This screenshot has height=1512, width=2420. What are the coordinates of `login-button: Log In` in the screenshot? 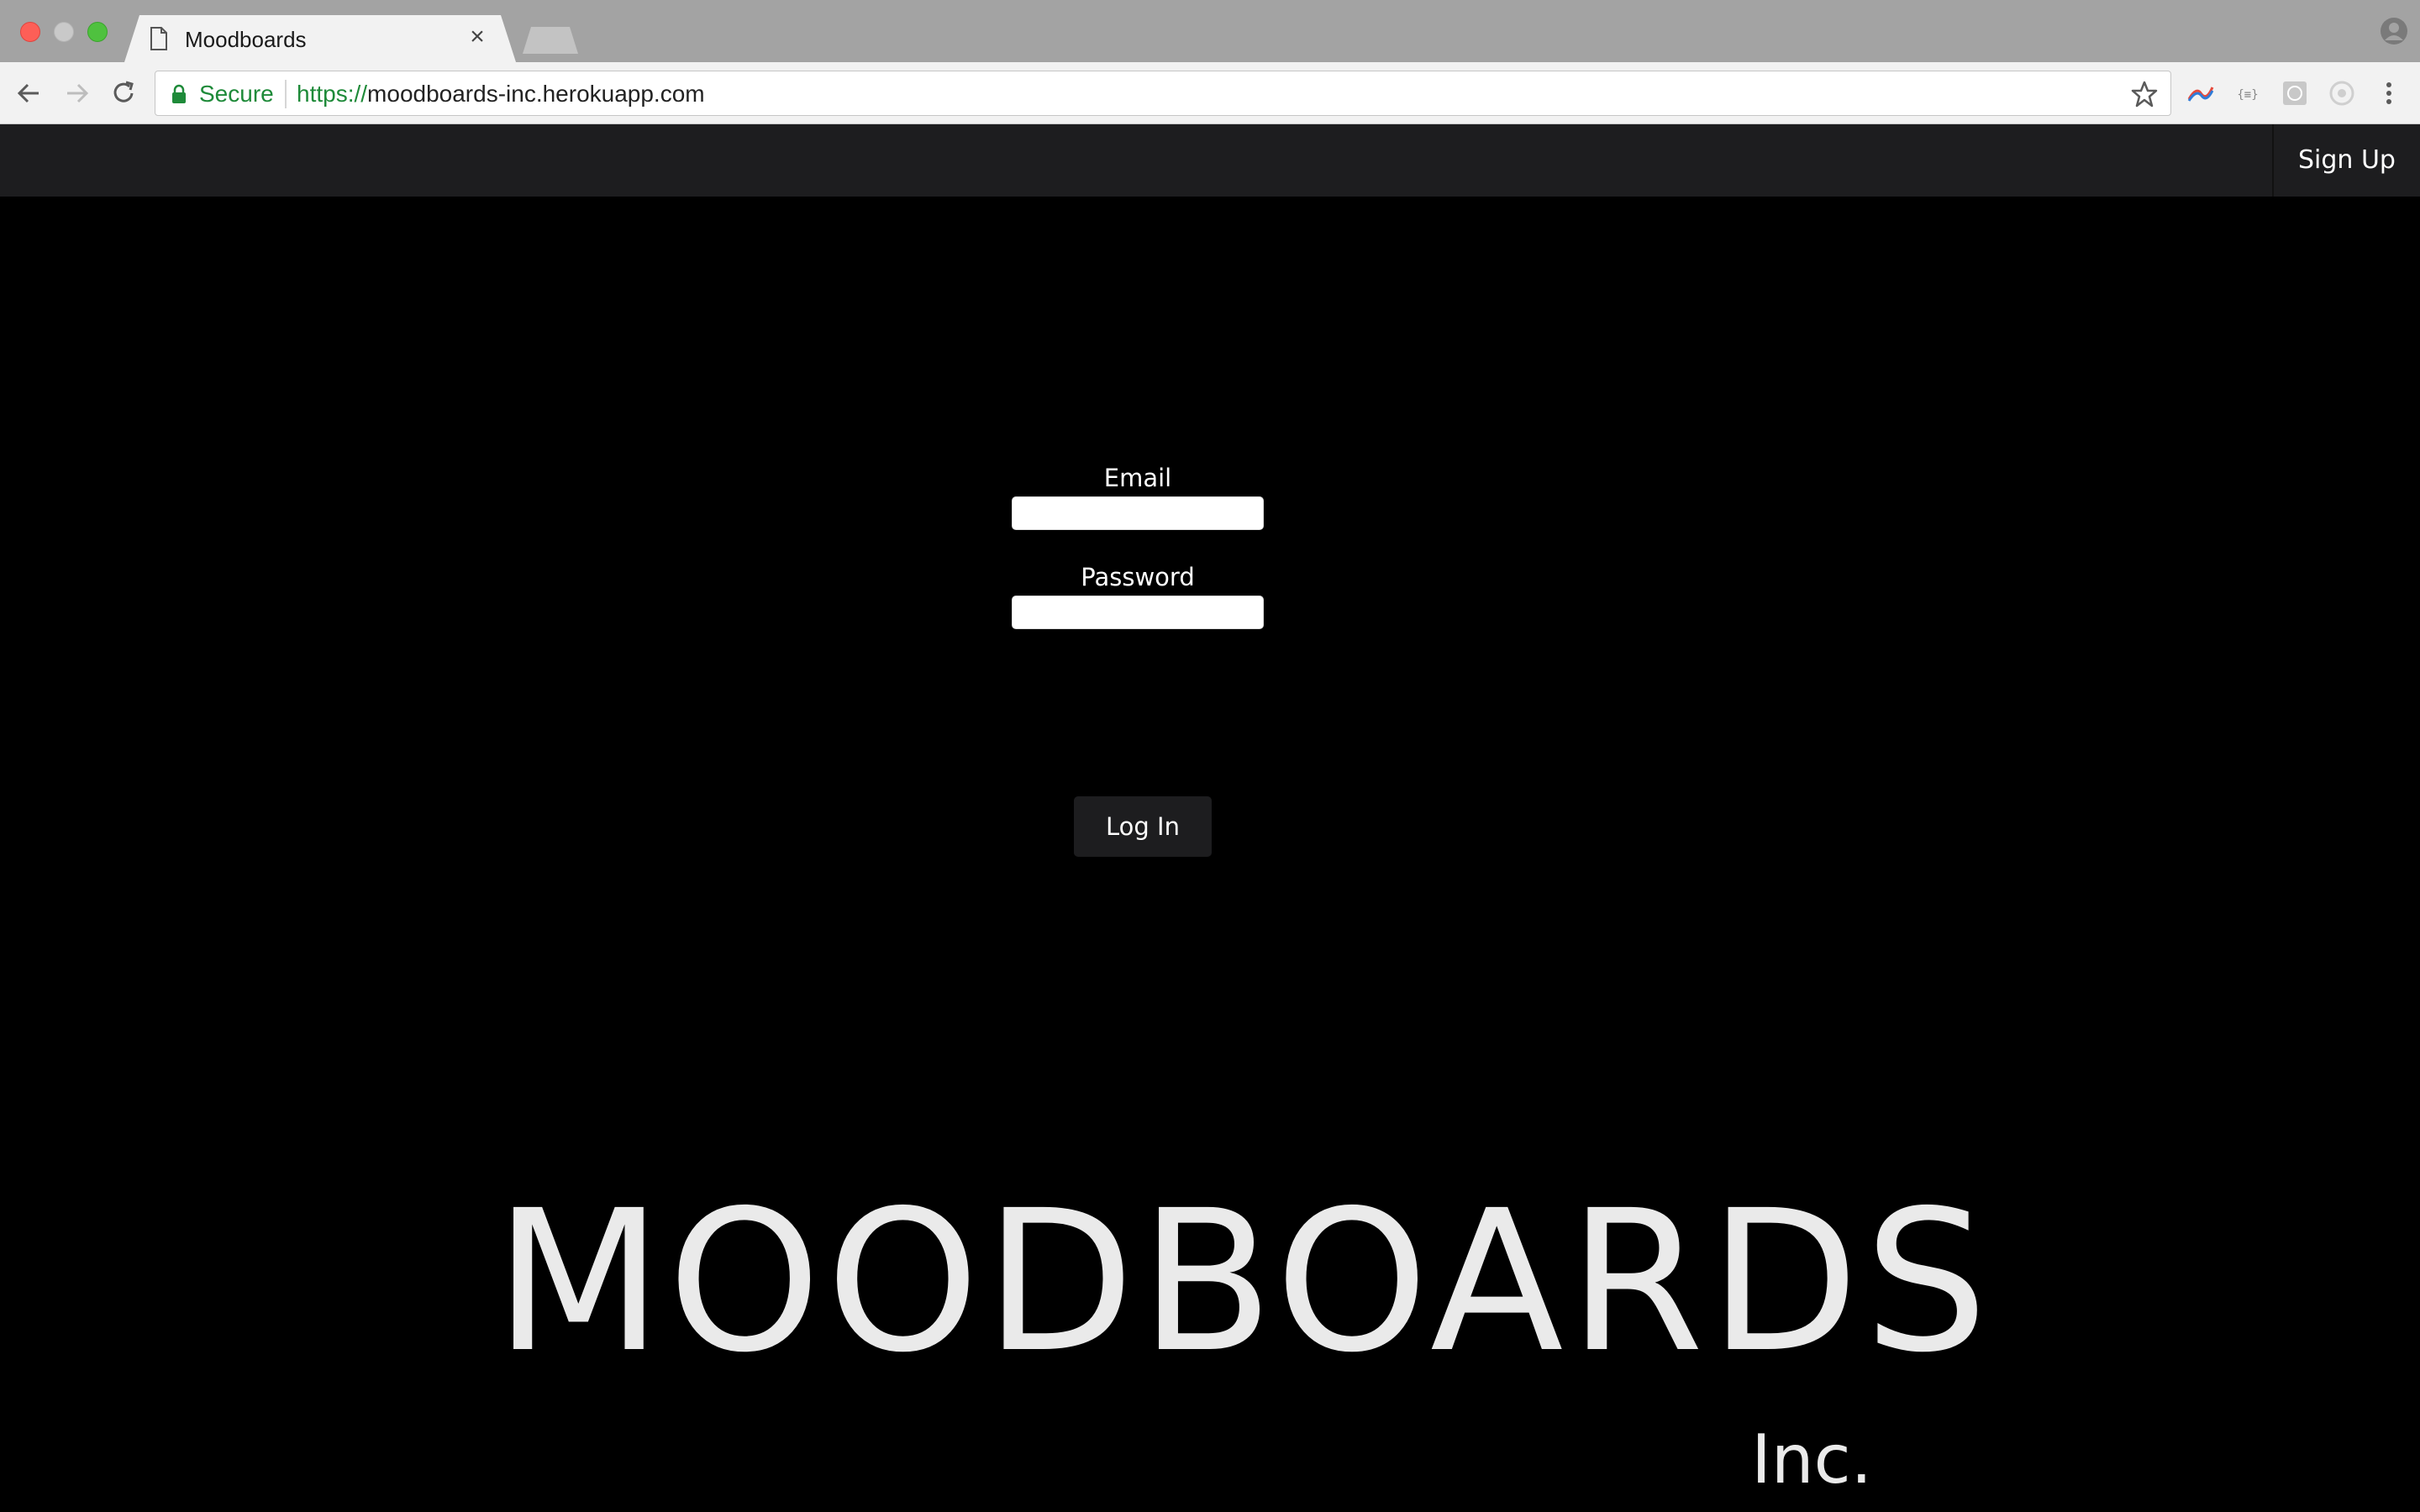 It's located at (1143, 826).